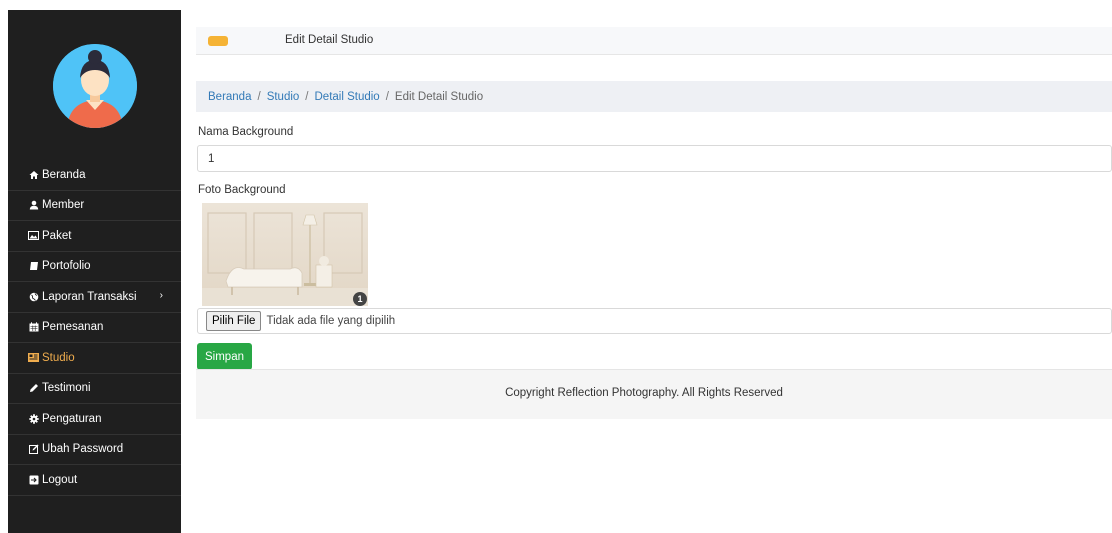  What do you see at coordinates (33, 388) in the screenshot?
I see `pencil-icon` at bounding box center [33, 388].